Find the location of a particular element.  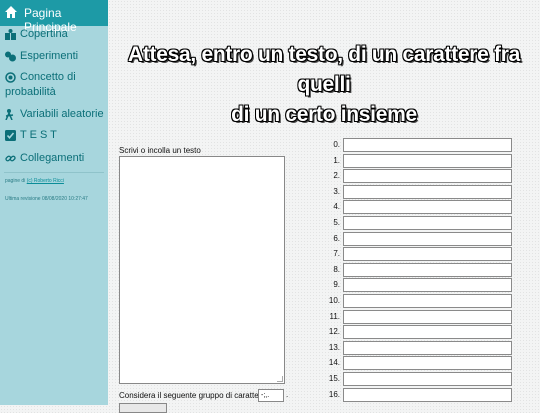

author-link: (c) Roberto Ricci is located at coordinates (45, 181).